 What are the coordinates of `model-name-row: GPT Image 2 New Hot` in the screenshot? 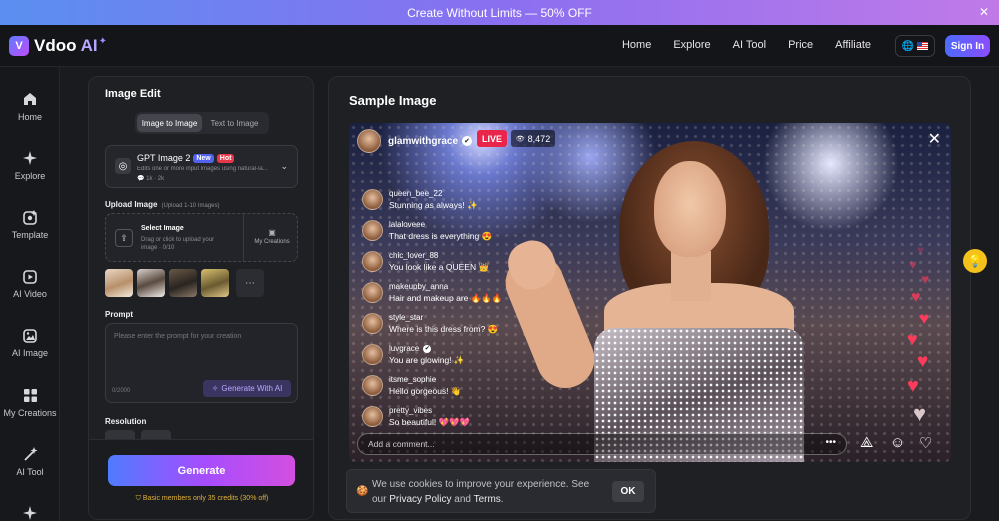 It's located at (186, 158).